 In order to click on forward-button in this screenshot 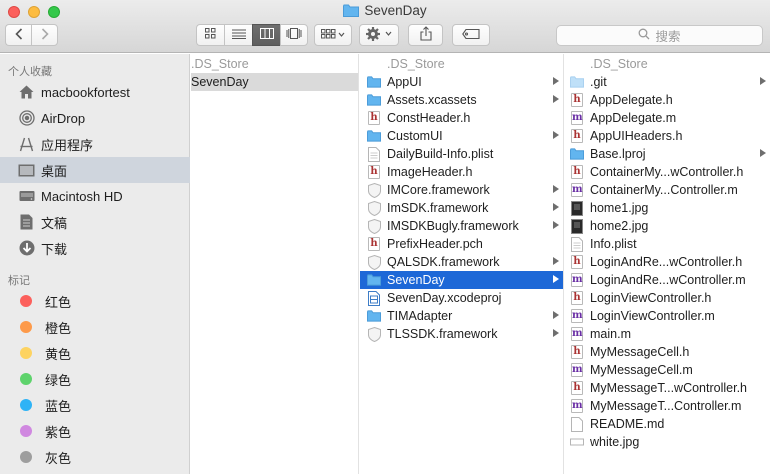, I will do `click(44, 35)`.